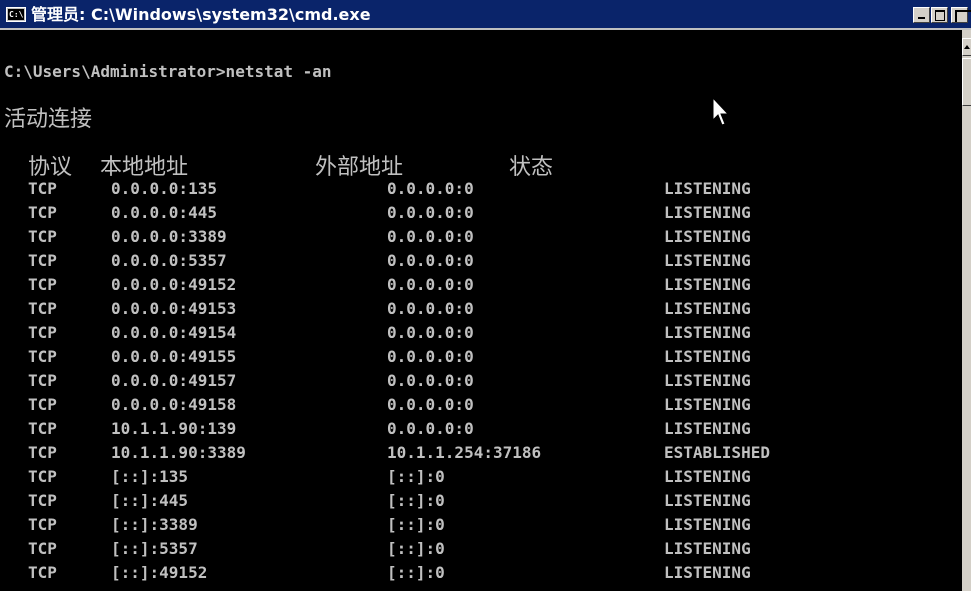 Image resolution: width=971 pixels, height=591 pixels. What do you see at coordinates (721, 111) in the screenshot?
I see `mouse-pointer-icon` at bounding box center [721, 111].